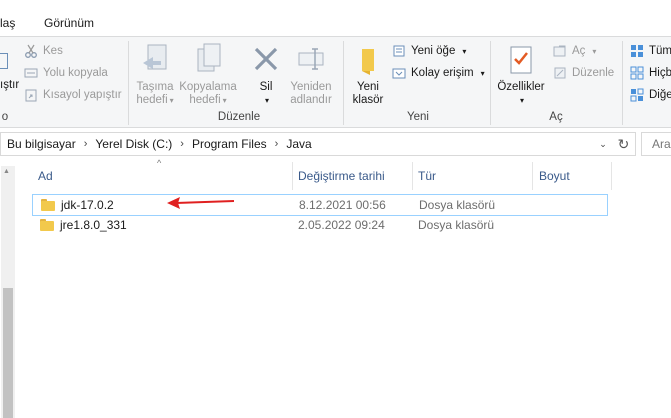  I want to click on copy-path-label: Yolu kopyala, so click(75, 73).